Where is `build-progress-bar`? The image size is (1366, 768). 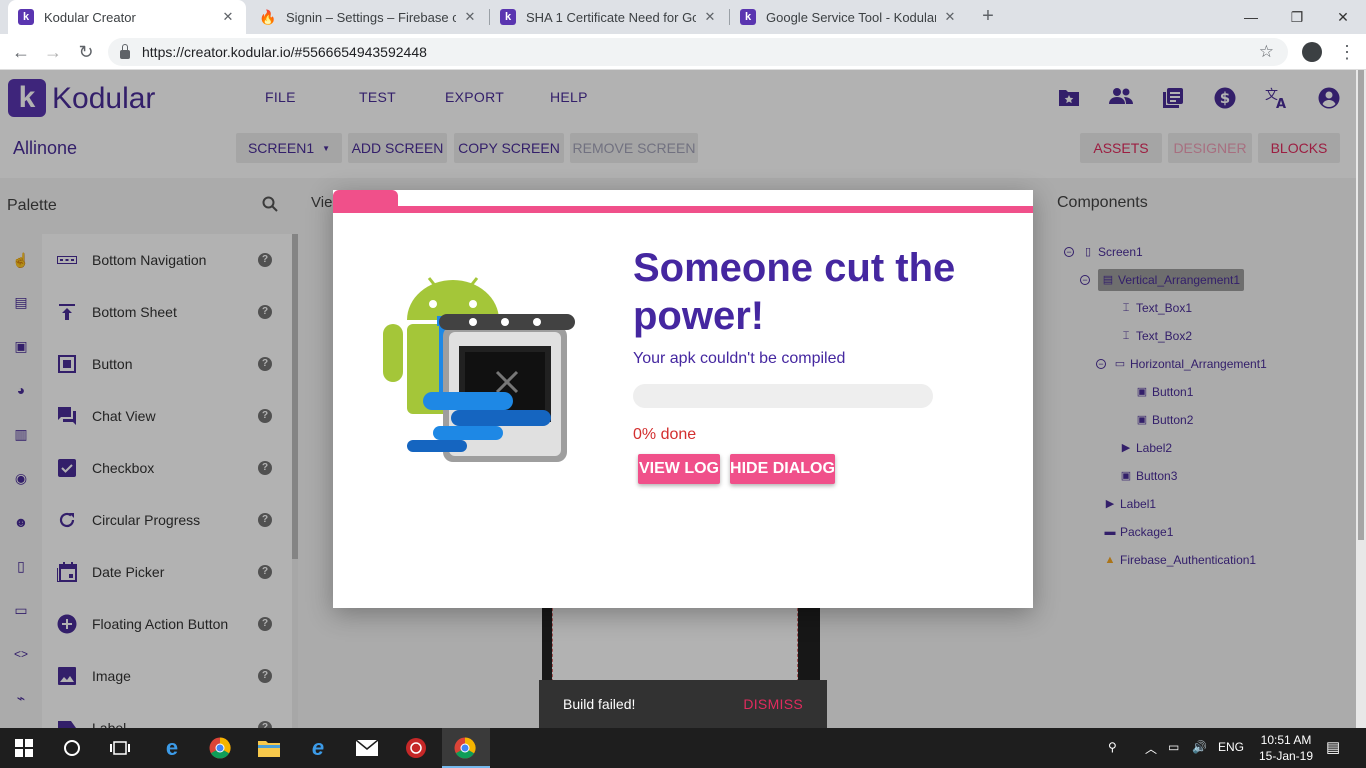 build-progress-bar is located at coordinates (783, 396).